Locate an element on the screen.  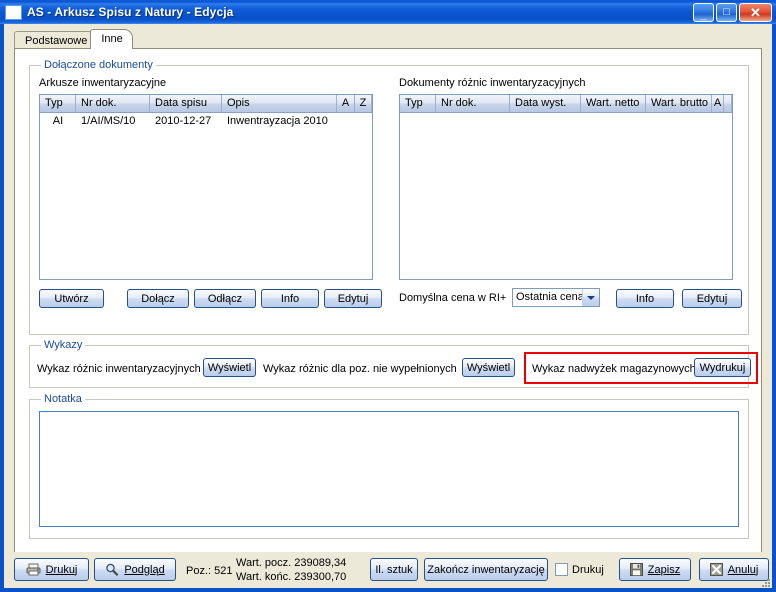
cell-opis: Inwentrayzacja 2010 is located at coordinates (277, 121).